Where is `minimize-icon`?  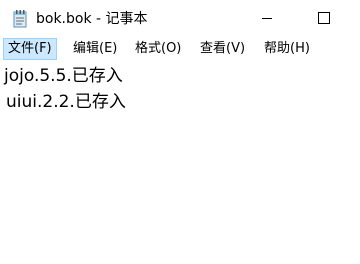 minimize-icon is located at coordinates (267, 18).